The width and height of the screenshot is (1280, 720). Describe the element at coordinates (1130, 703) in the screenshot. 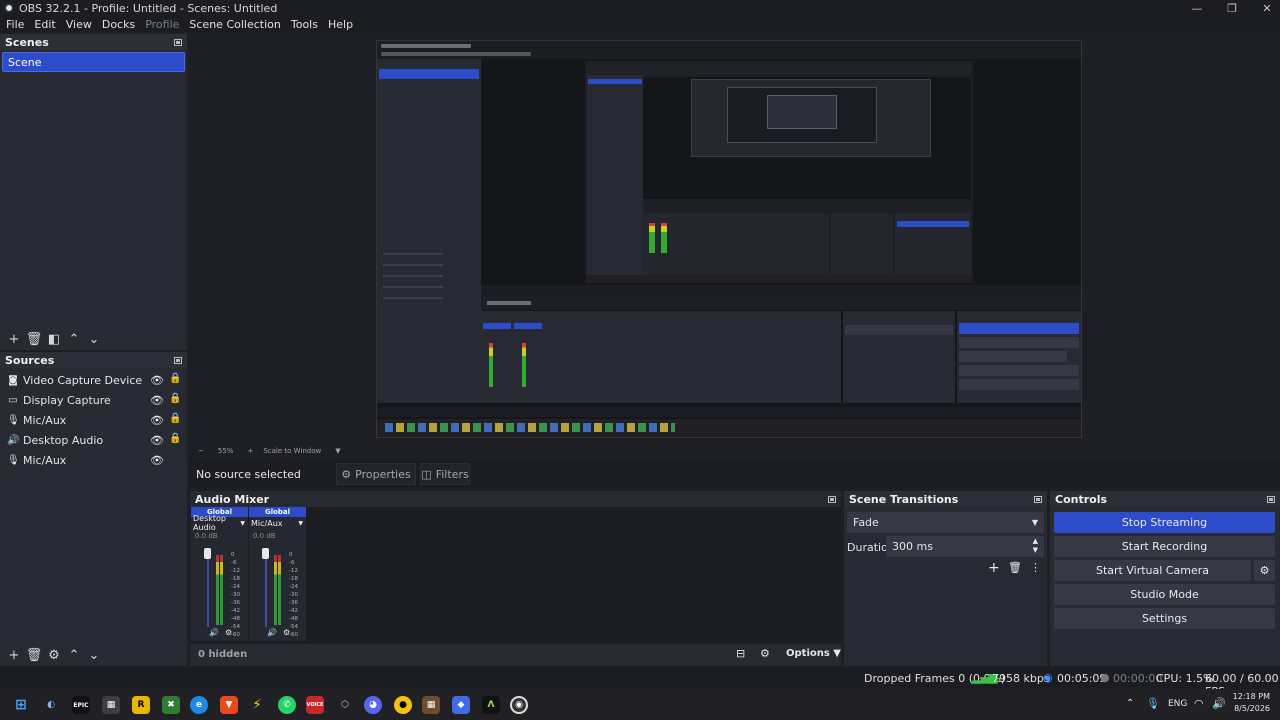

I see `chevron-up-icon: ⌃` at that location.